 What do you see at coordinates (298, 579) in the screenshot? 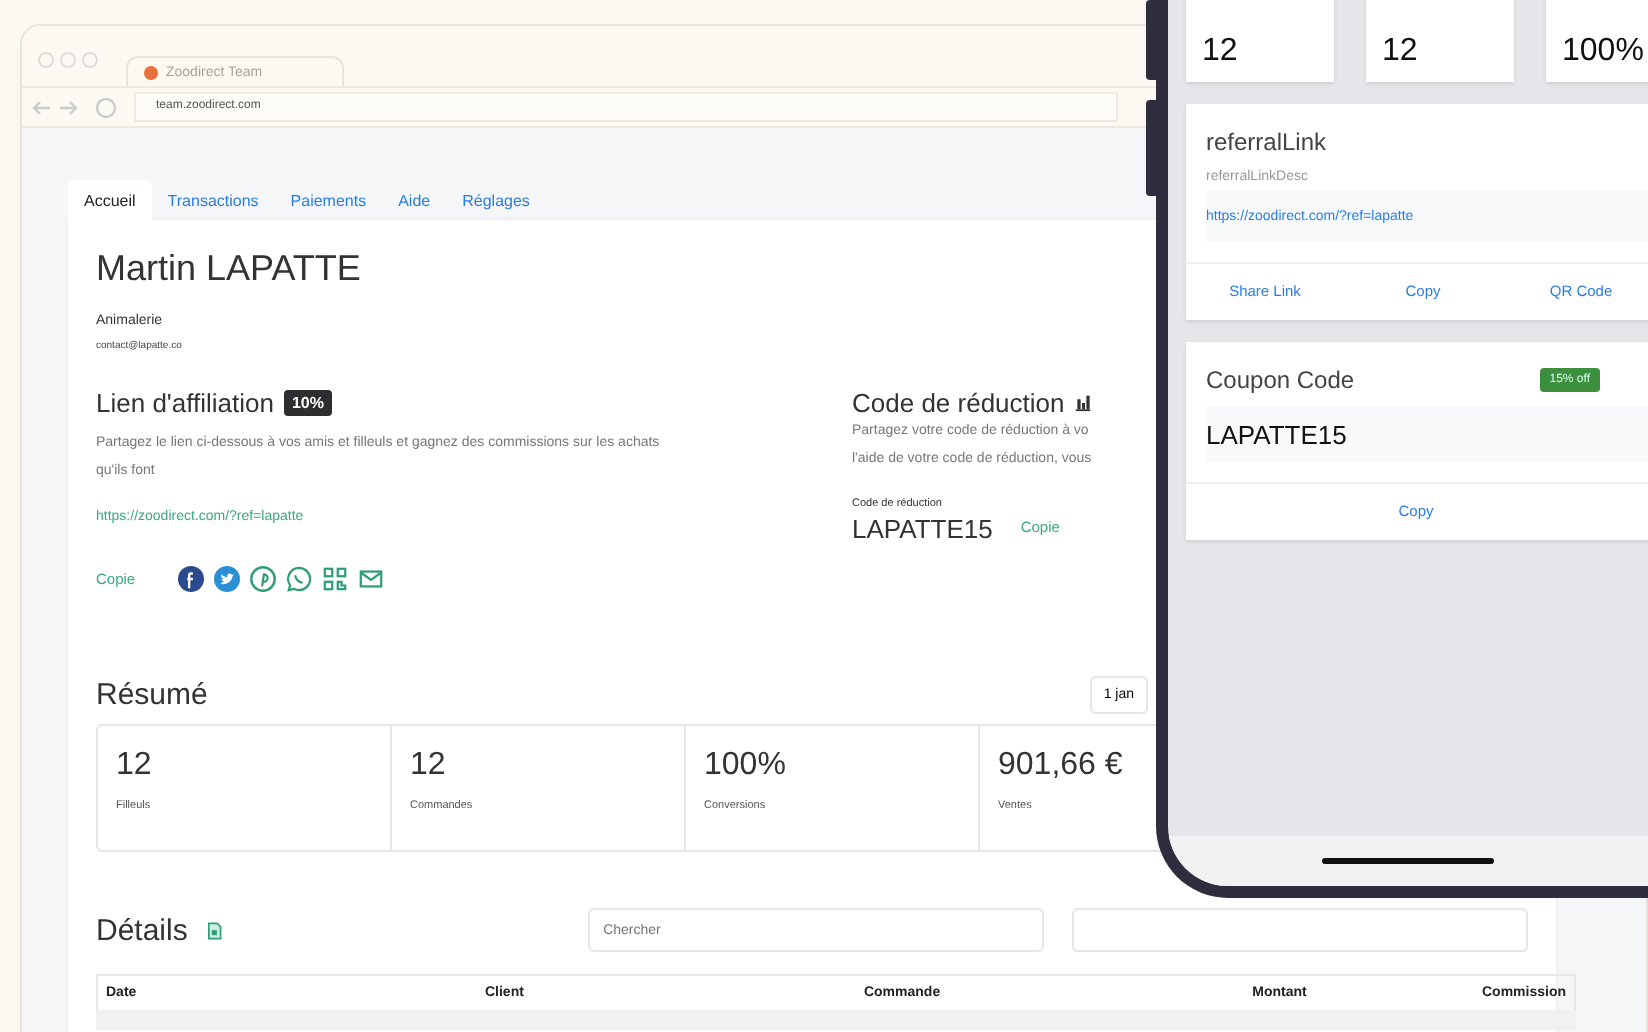
I see `phone-bubble-icon` at bounding box center [298, 579].